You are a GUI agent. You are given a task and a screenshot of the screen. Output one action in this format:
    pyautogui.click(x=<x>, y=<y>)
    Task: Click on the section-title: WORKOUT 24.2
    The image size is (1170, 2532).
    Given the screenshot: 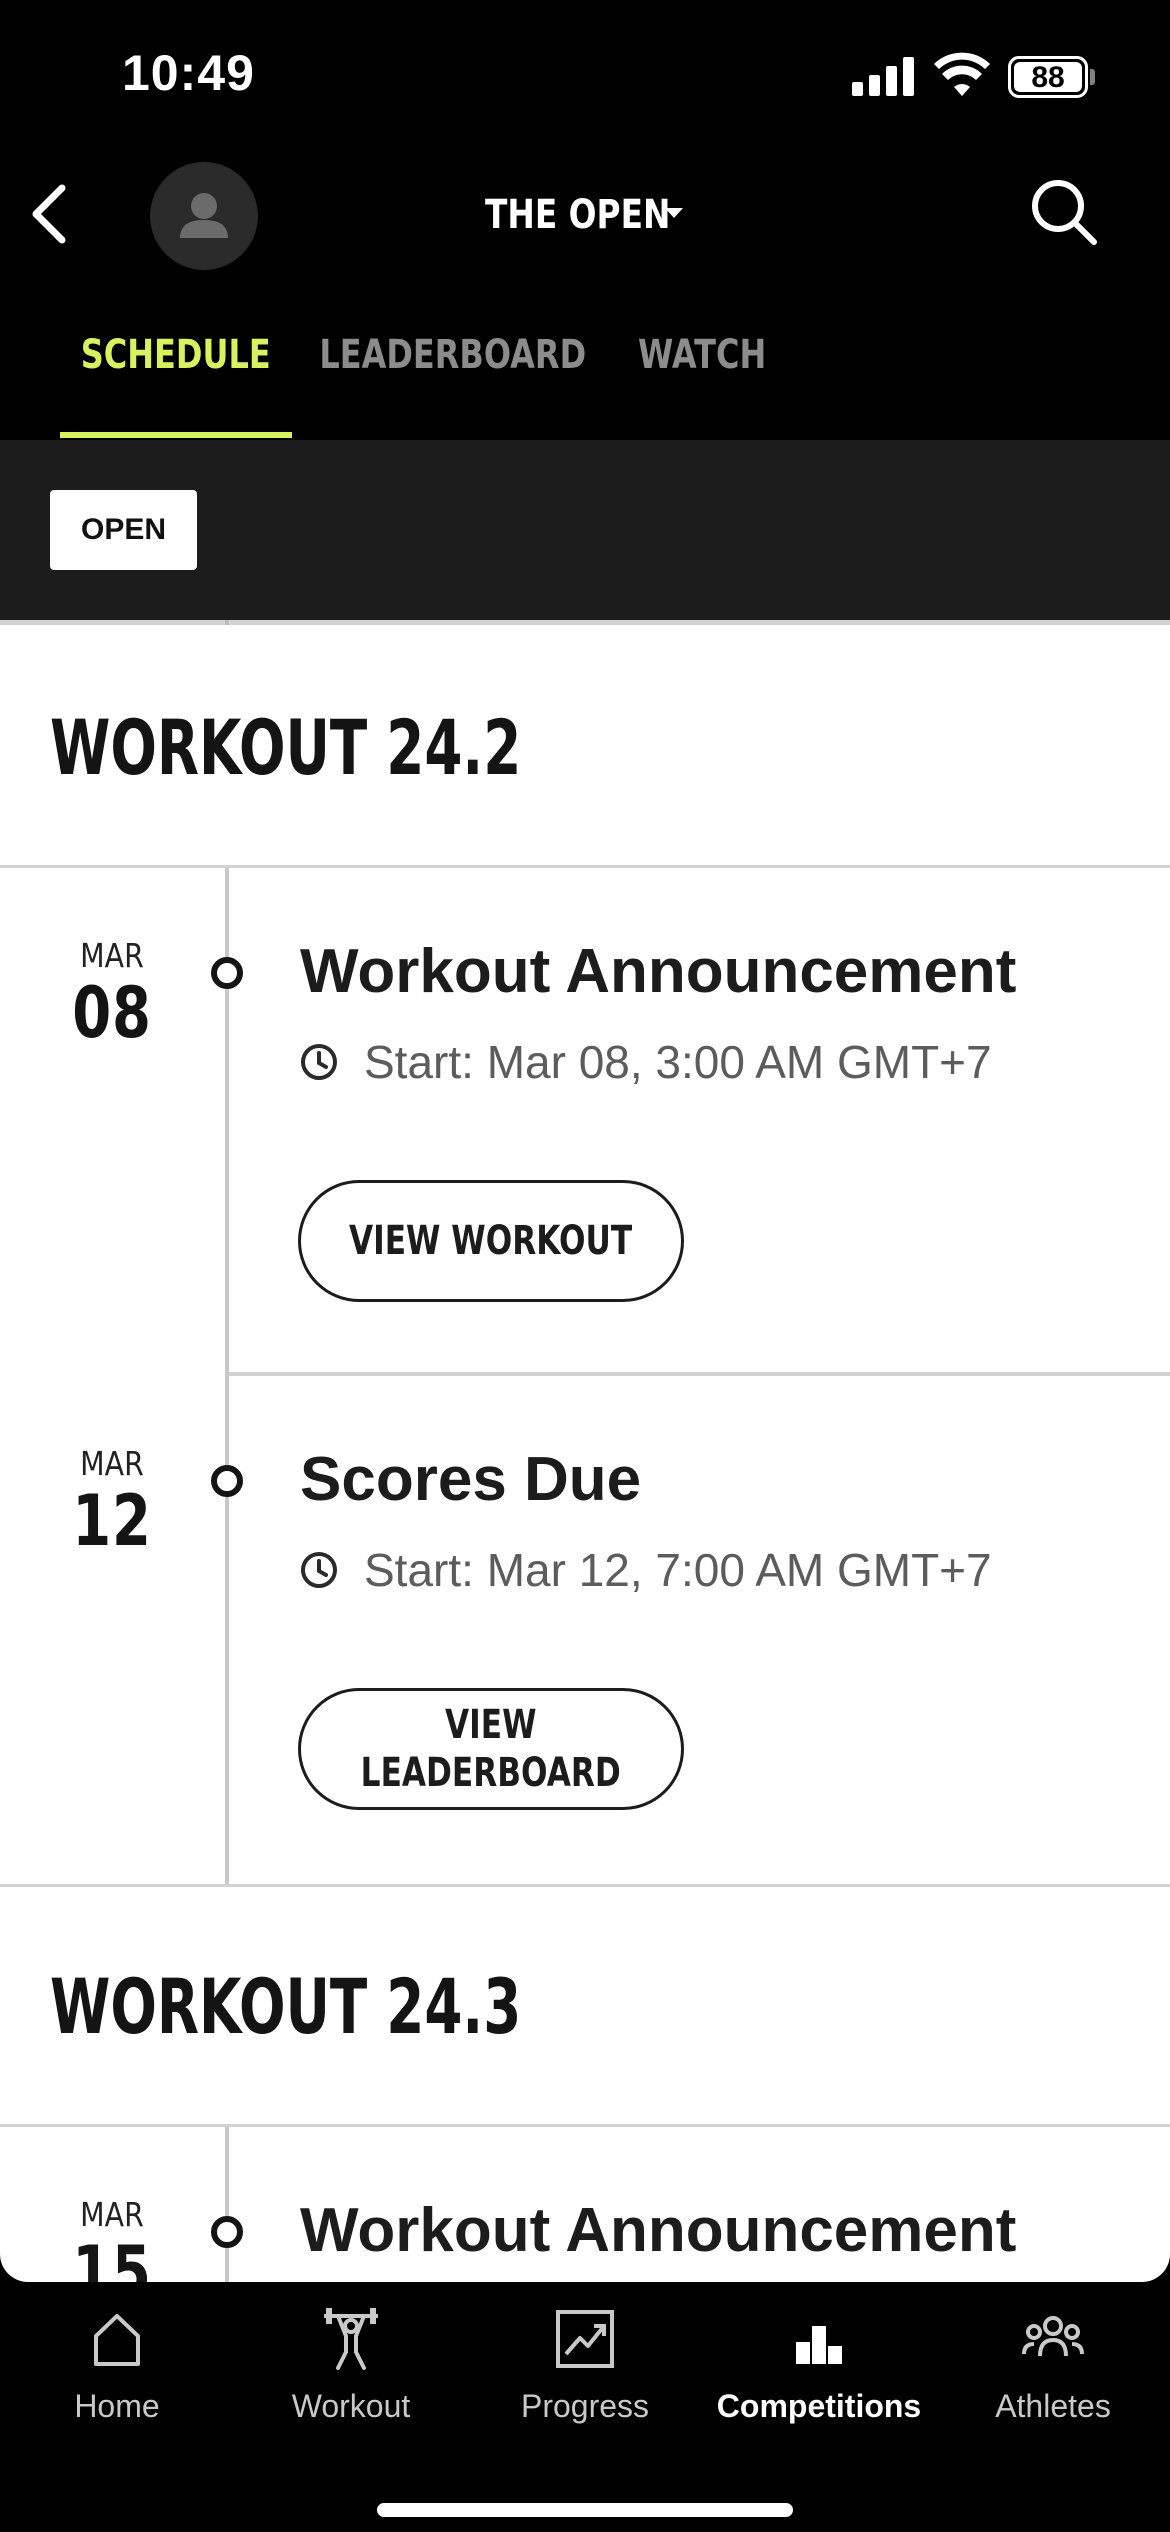 What is the action you would take?
    pyautogui.click(x=286, y=747)
    